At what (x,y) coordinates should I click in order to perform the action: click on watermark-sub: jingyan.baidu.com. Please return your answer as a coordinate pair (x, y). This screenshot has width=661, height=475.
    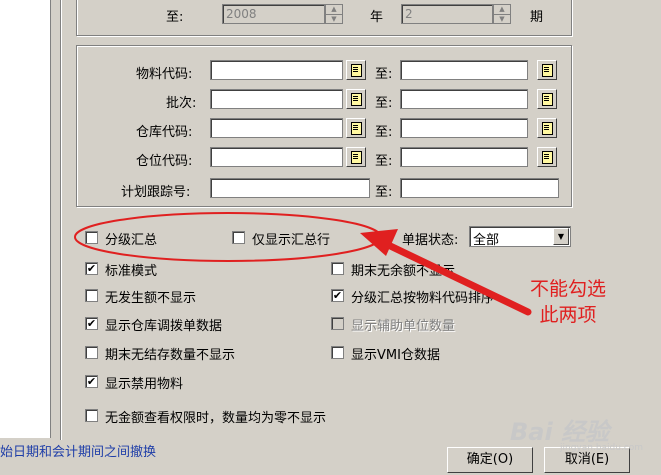
    Looking at the image, I should click on (602, 448).